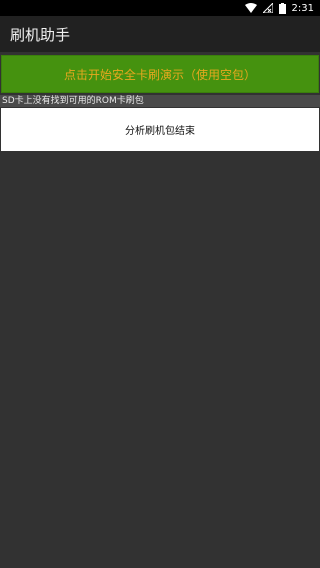 The height and width of the screenshot is (568, 320). I want to click on signal-off-icon, so click(267, 8).